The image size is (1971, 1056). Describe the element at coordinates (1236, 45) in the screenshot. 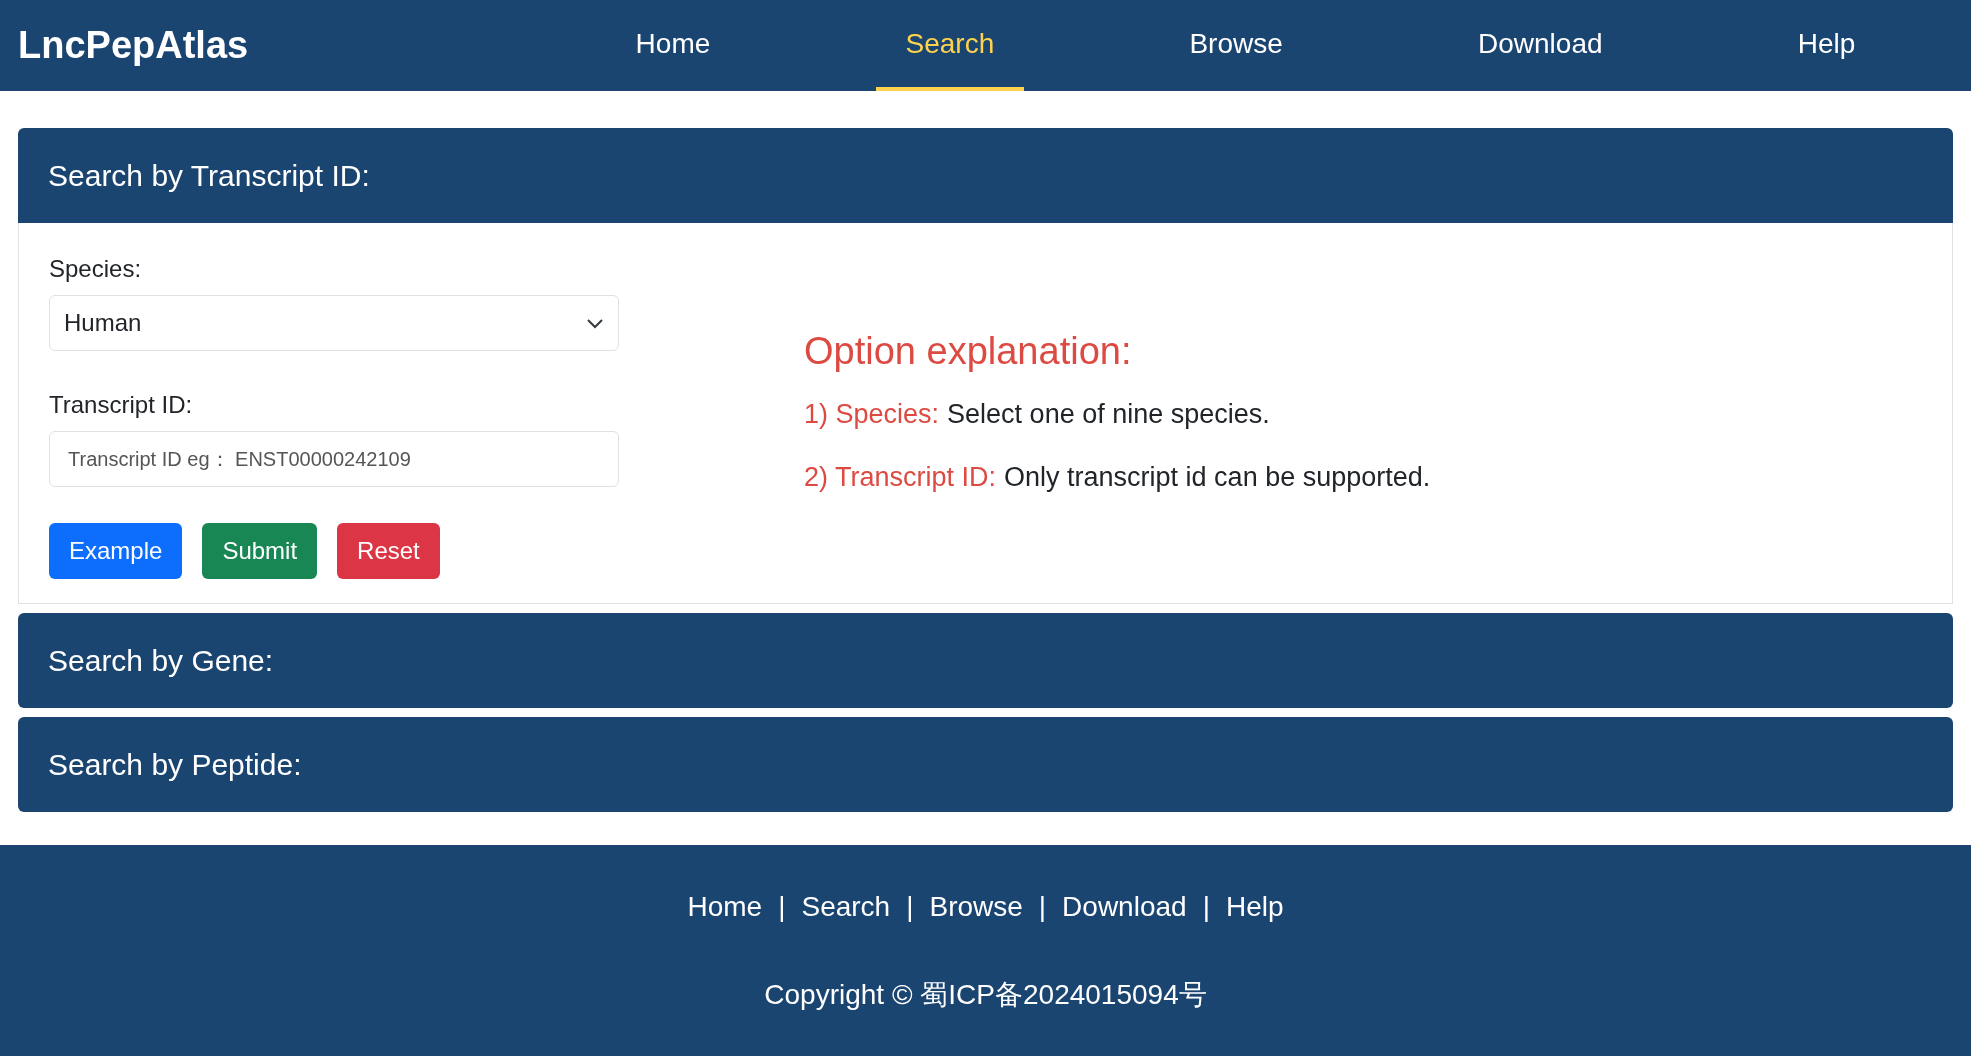

I see `nav-link: Browse` at that location.